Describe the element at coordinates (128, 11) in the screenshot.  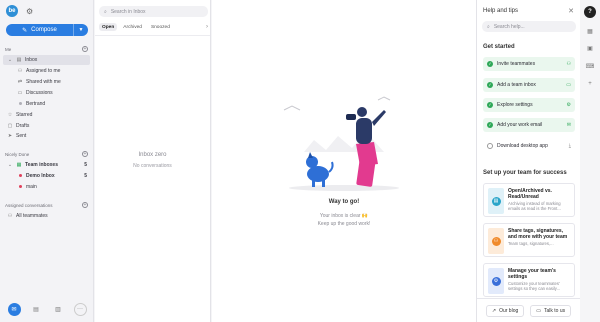
I see `search-placeholder: Search in Inbox` at that location.